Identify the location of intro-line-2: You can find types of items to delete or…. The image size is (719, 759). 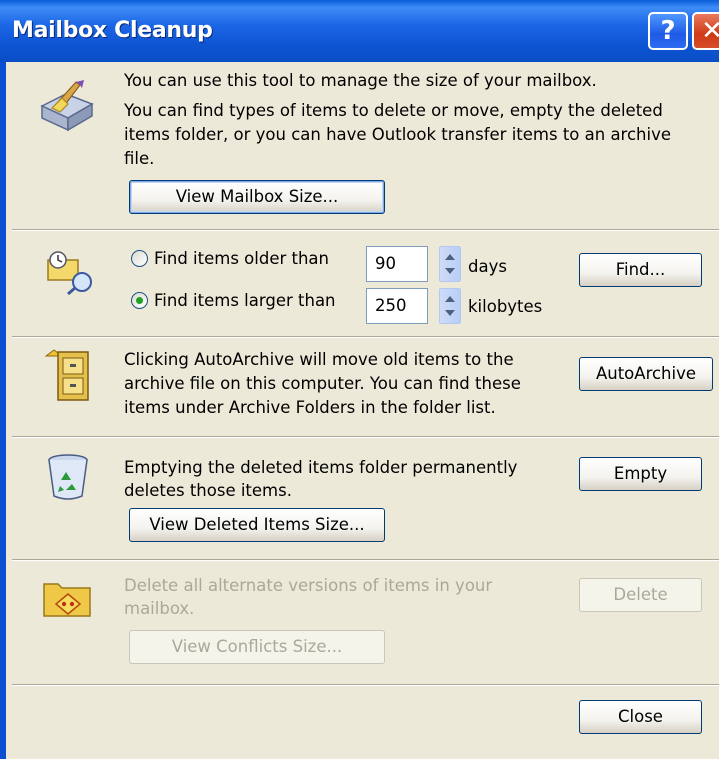
(393, 110).